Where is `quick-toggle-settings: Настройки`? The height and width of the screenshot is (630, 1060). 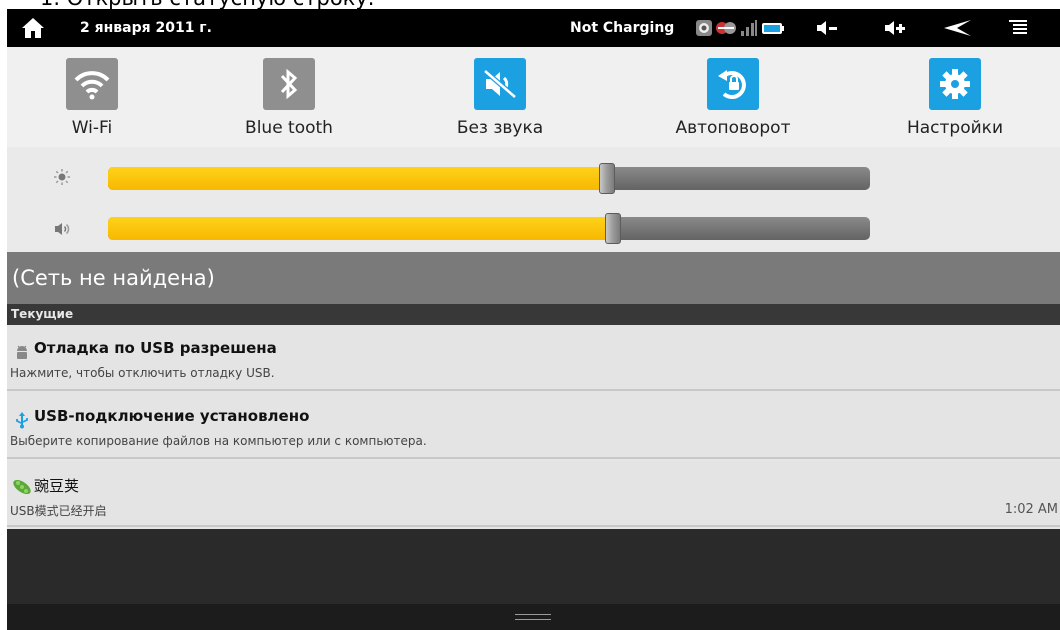
quick-toggle-settings: Настройки is located at coordinates (955, 98).